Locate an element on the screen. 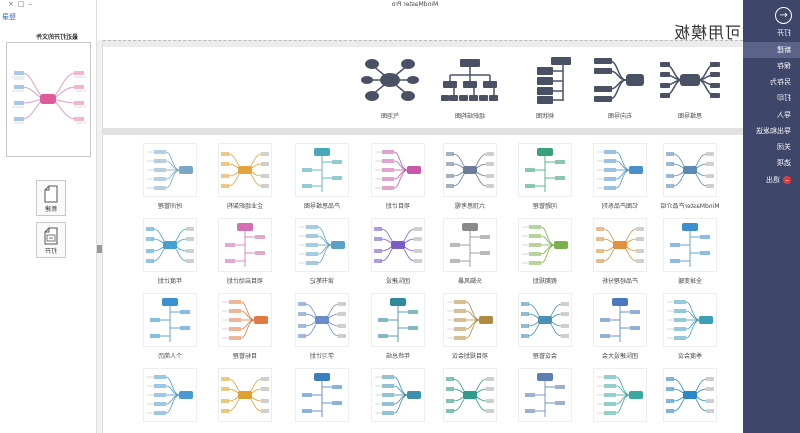 This screenshot has height=433, width=800. new-button: 新建 is located at coordinates (51, 198).